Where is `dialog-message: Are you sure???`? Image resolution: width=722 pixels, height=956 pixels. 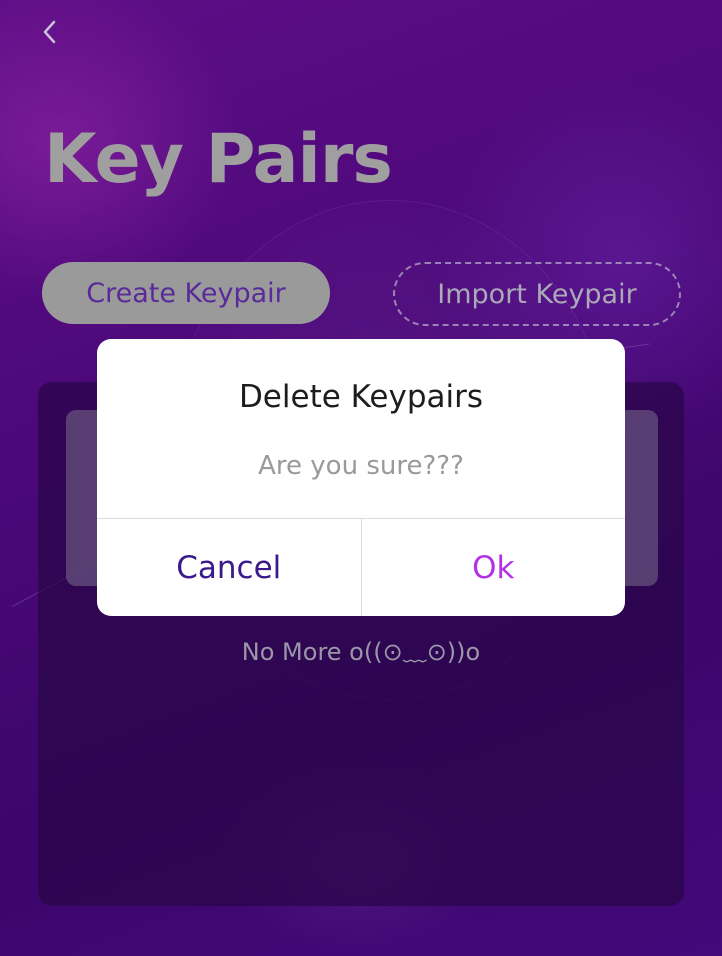 dialog-message: Are you sure??? is located at coordinates (361, 466).